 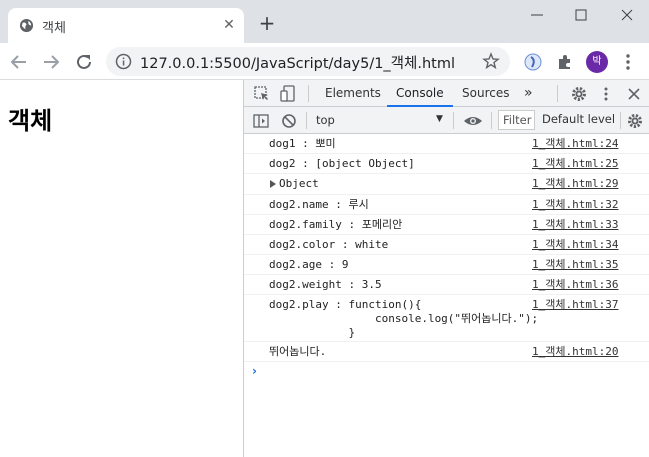 I want to click on source-link: 1_객체.html:36, so click(x=575, y=285).